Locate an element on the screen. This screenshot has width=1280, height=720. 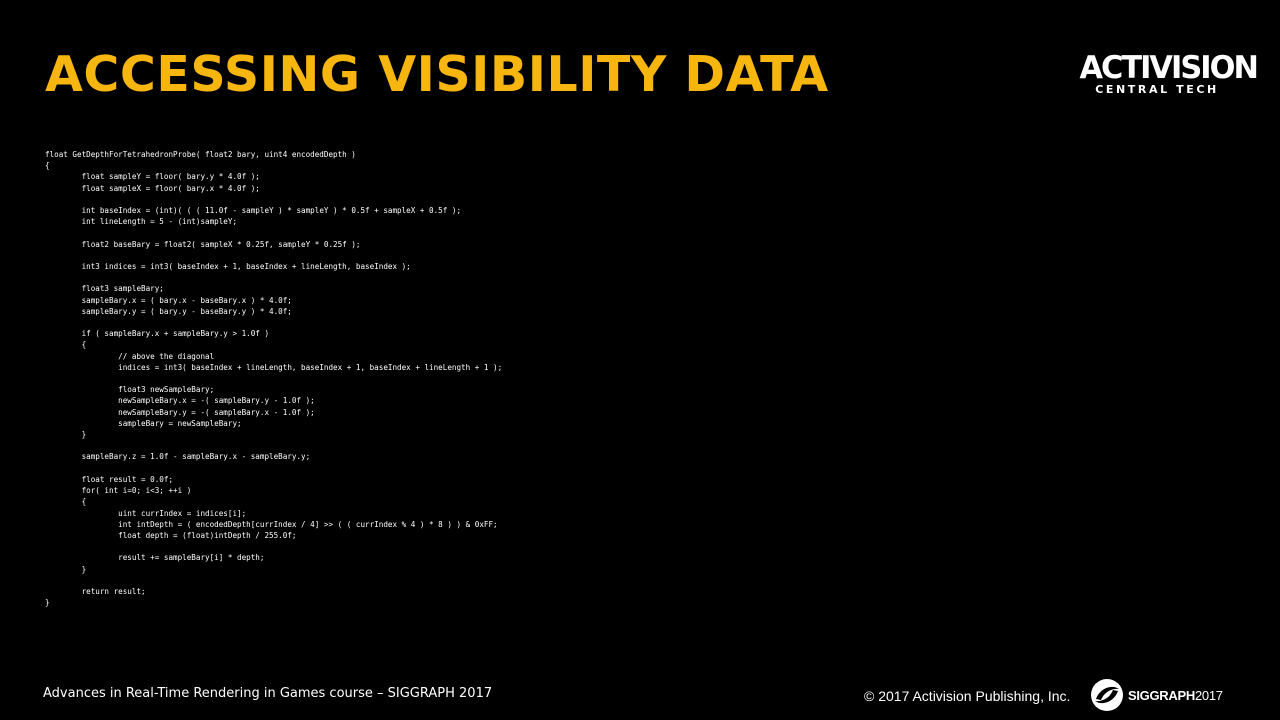
logo-brand: ACTIVISION is located at coordinates (1168, 68).